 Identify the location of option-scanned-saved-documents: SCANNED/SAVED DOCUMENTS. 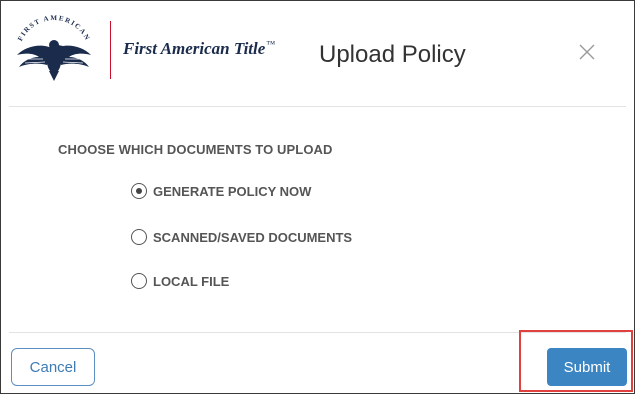
(241, 237).